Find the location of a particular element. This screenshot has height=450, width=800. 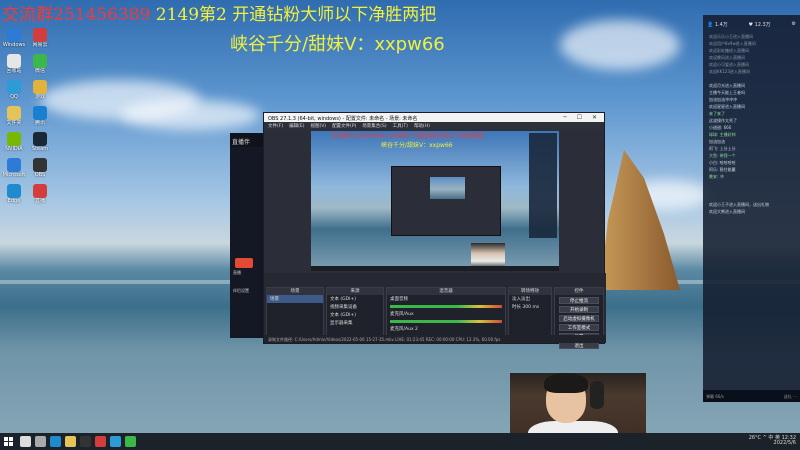

desktop-icon-label: Steam is located at coordinates (40, 149).